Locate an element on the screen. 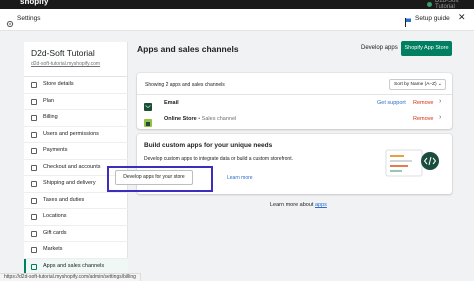 The width and height of the screenshot is (474, 281). flag-icon is located at coordinates (408, 23).